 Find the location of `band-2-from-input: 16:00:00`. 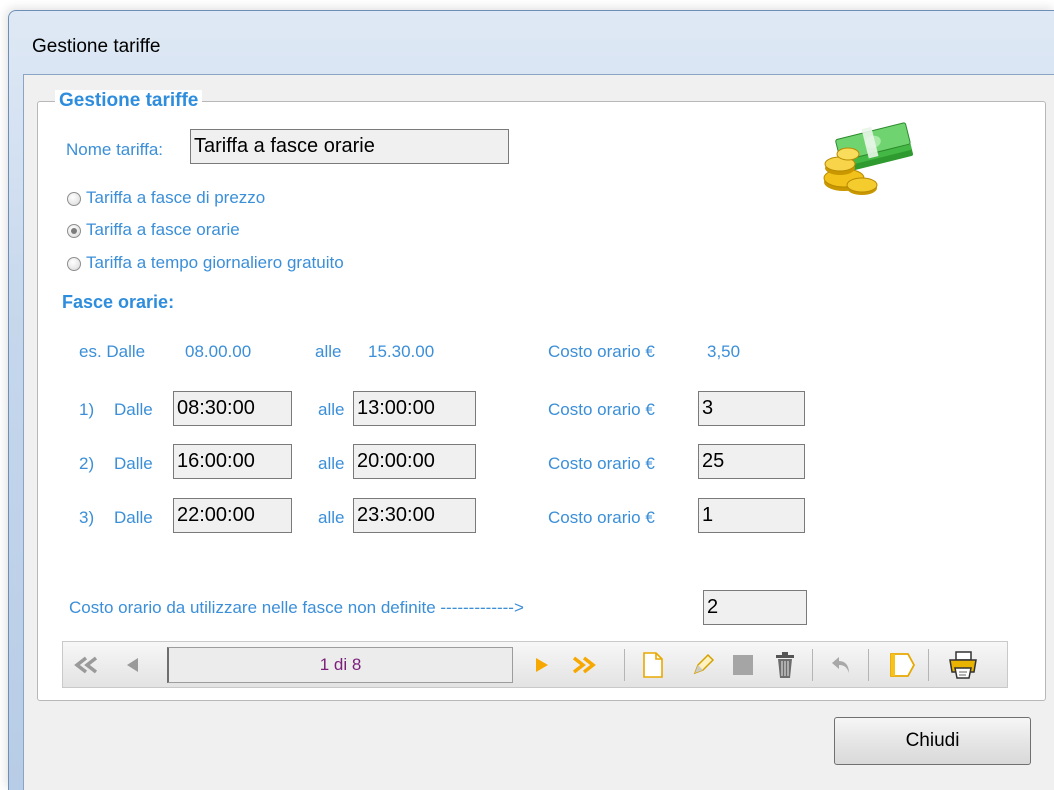

band-2-from-input: 16:00:00 is located at coordinates (232, 461).